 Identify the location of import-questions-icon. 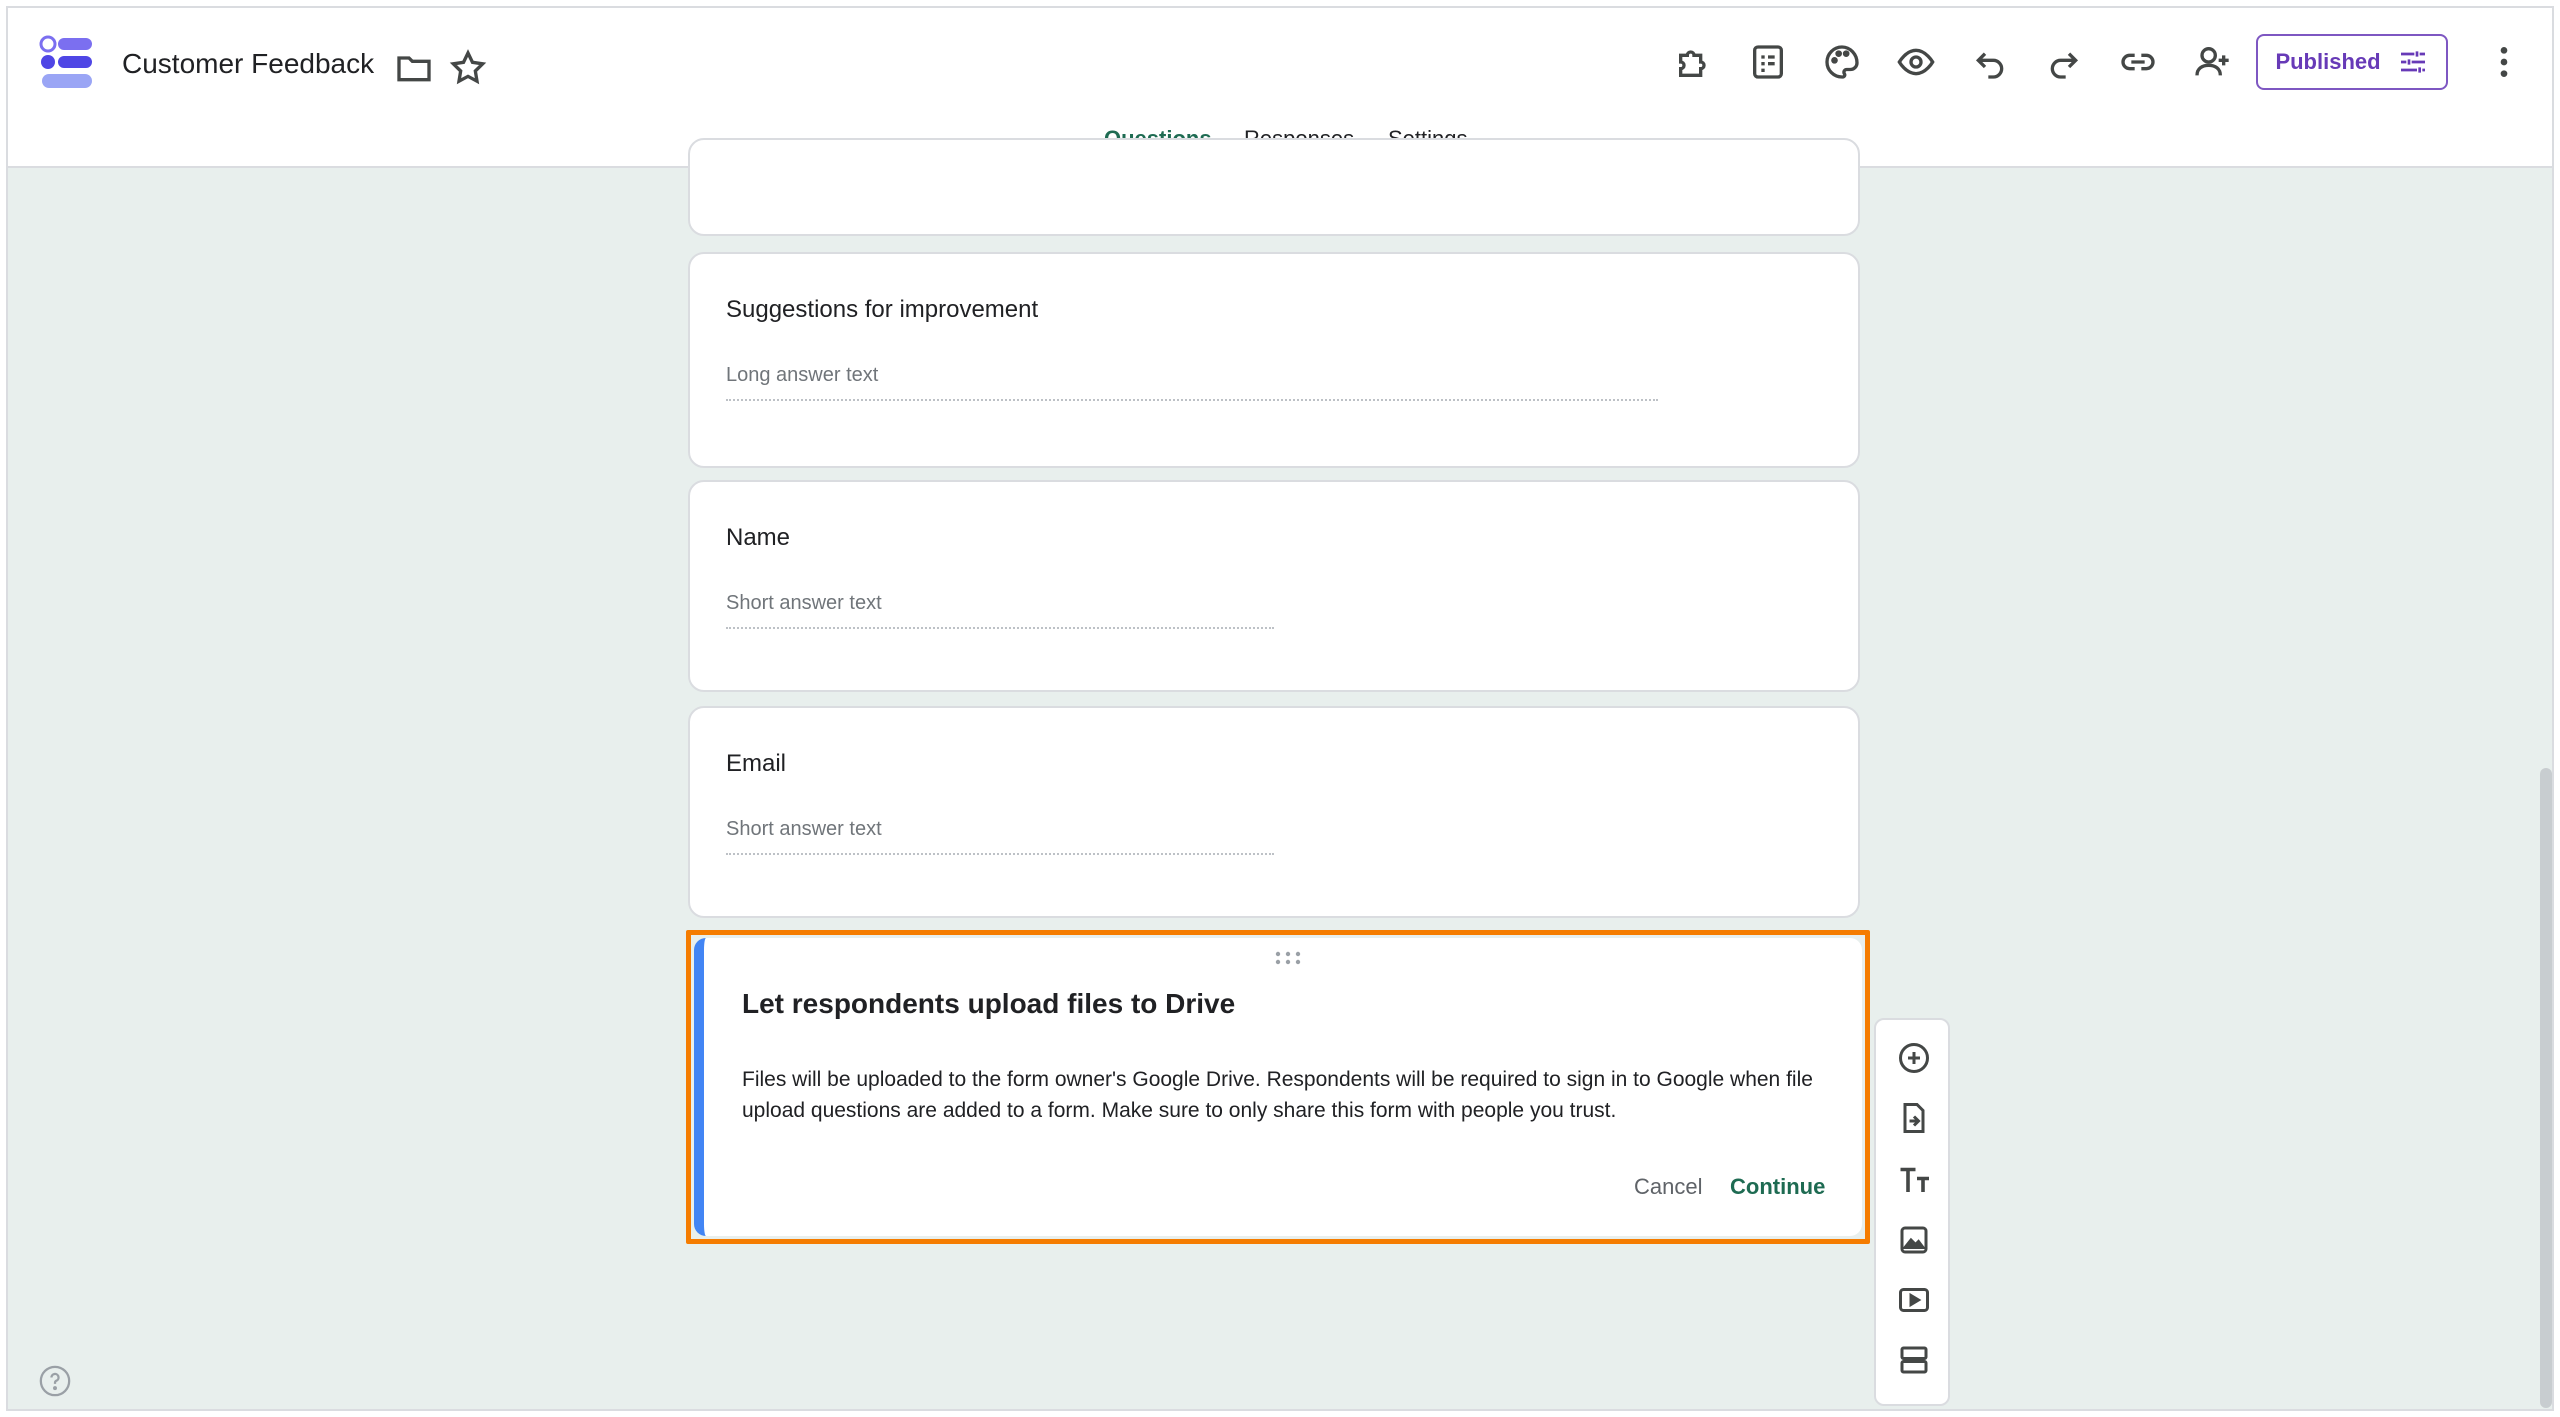
(1914, 1118).